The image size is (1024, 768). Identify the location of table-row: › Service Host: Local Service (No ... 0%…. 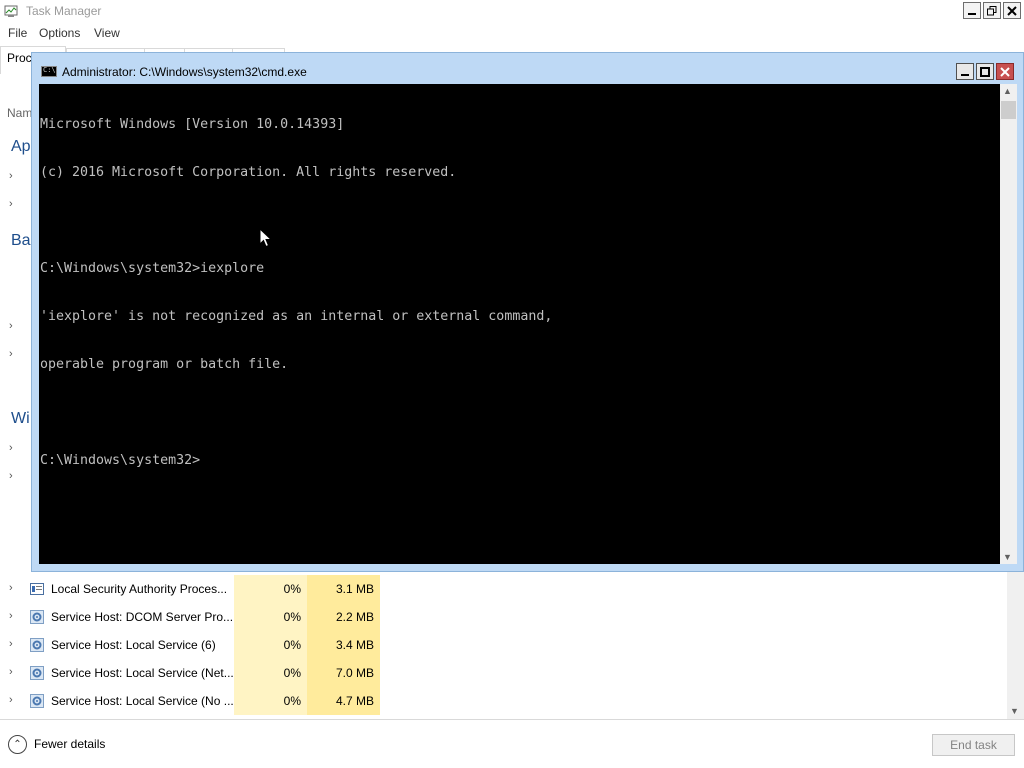
(504, 701).